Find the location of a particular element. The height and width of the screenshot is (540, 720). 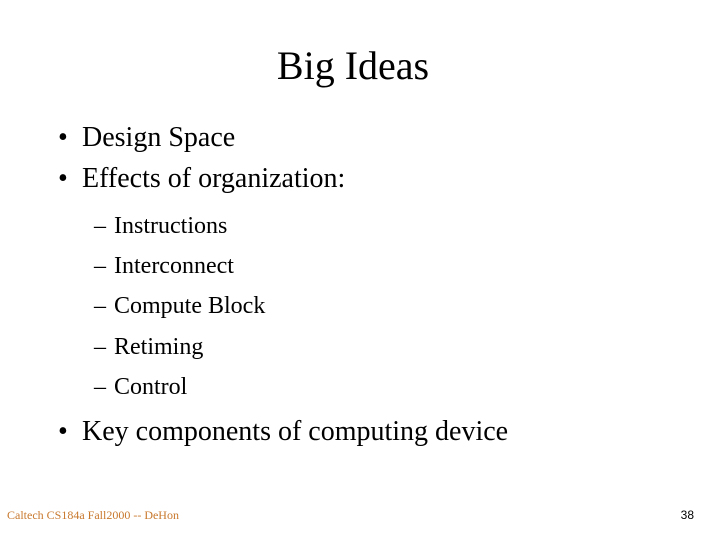

sub-bullet-item: – Interconnect is located at coordinates (164, 266).